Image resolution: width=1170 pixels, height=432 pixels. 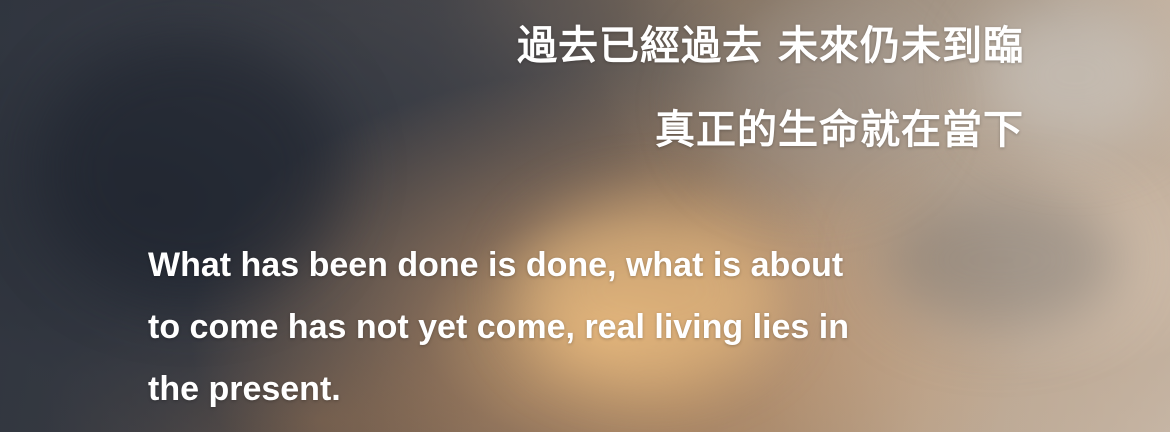 I want to click on quote-chinese-line-1: 過去已經過去 未來仍未到臨, so click(x=770, y=46).